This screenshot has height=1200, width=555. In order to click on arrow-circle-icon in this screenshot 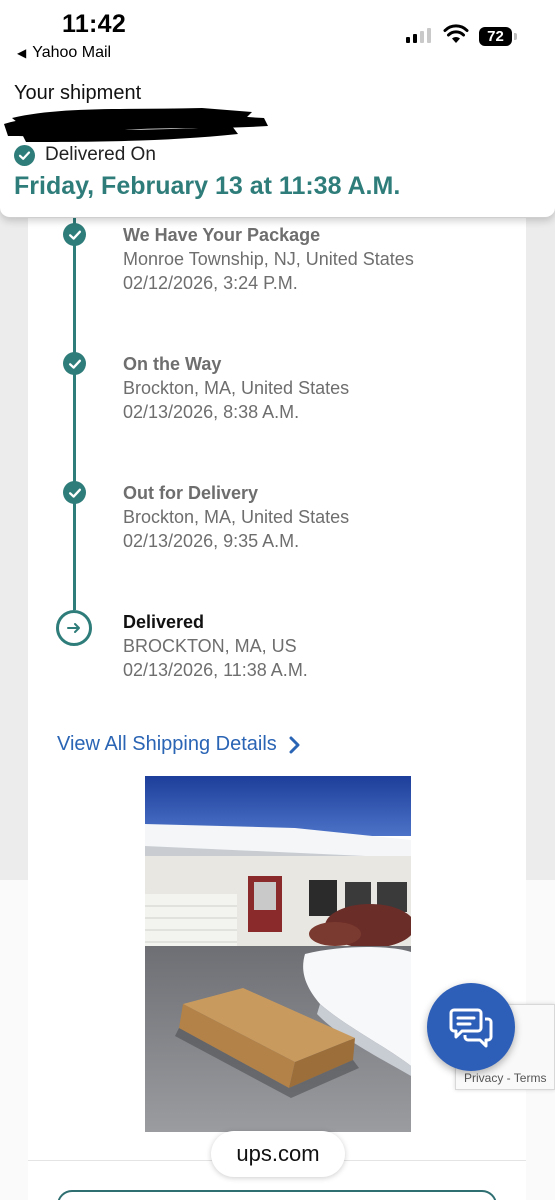, I will do `click(74, 628)`.